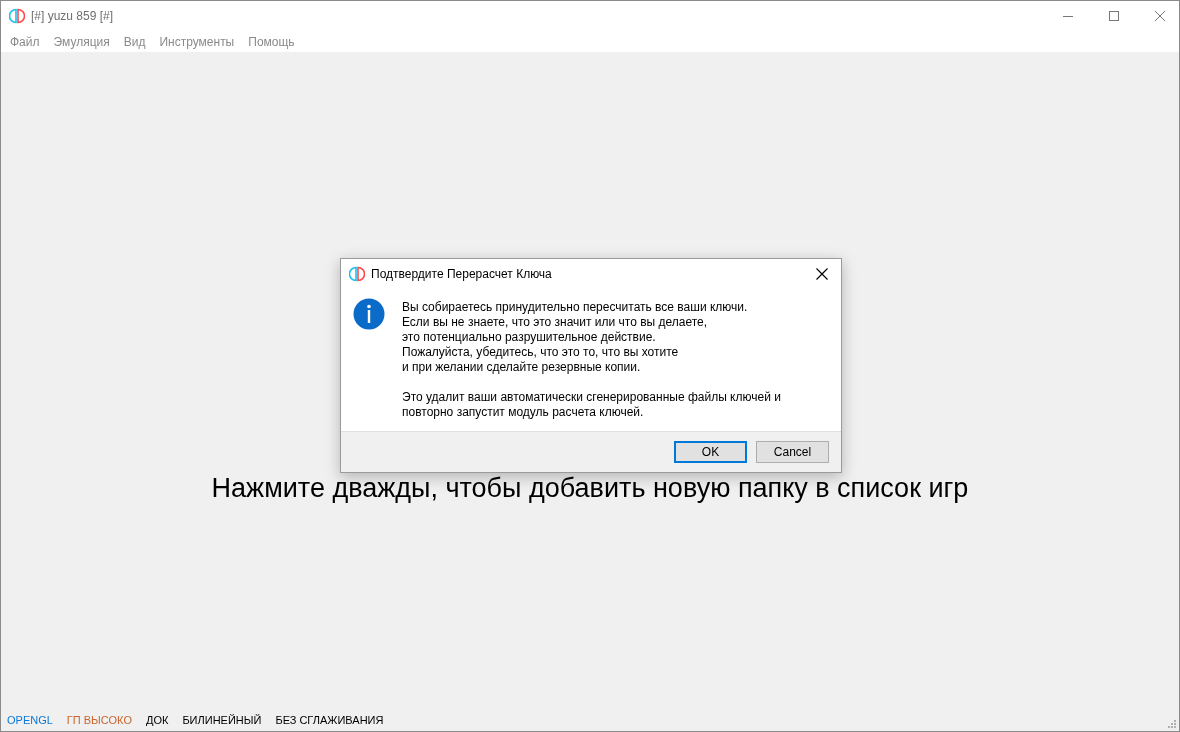 The height and width of the screenshot is (732, 1180). I want to click on maximize-icon, so click(1114, 16).